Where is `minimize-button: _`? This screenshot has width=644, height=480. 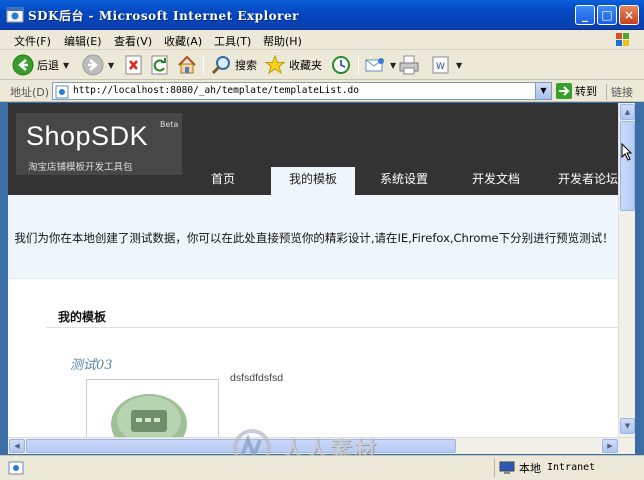
minimize-button: _ is located at coordinates (585, 15).